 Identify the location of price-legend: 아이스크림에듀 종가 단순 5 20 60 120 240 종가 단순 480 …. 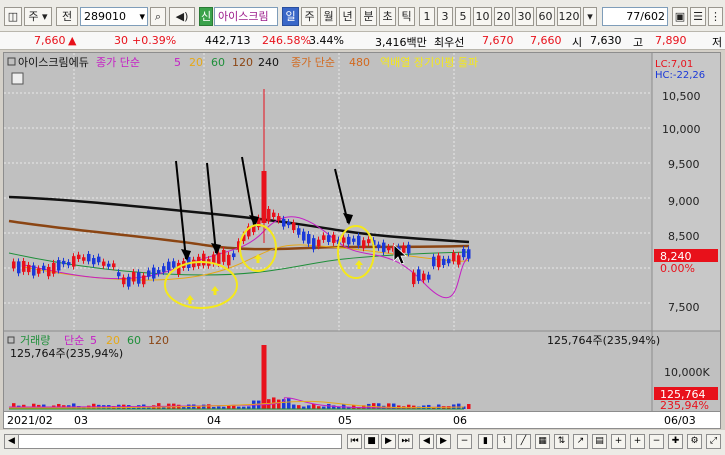
(242, 70).